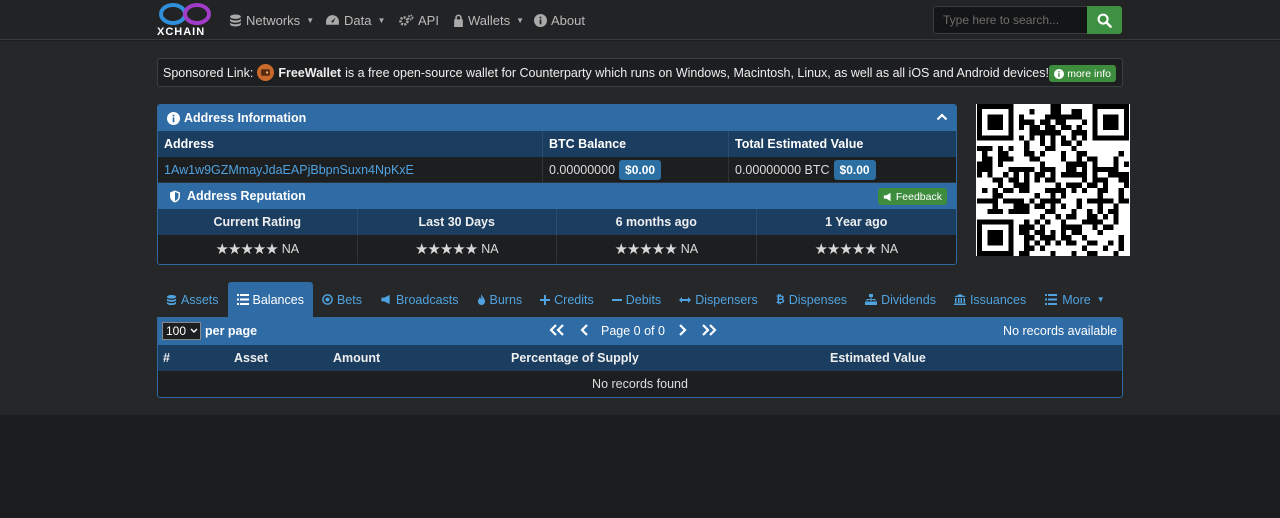  I want to click on address-info-header: Address Information, so click(557, 118).